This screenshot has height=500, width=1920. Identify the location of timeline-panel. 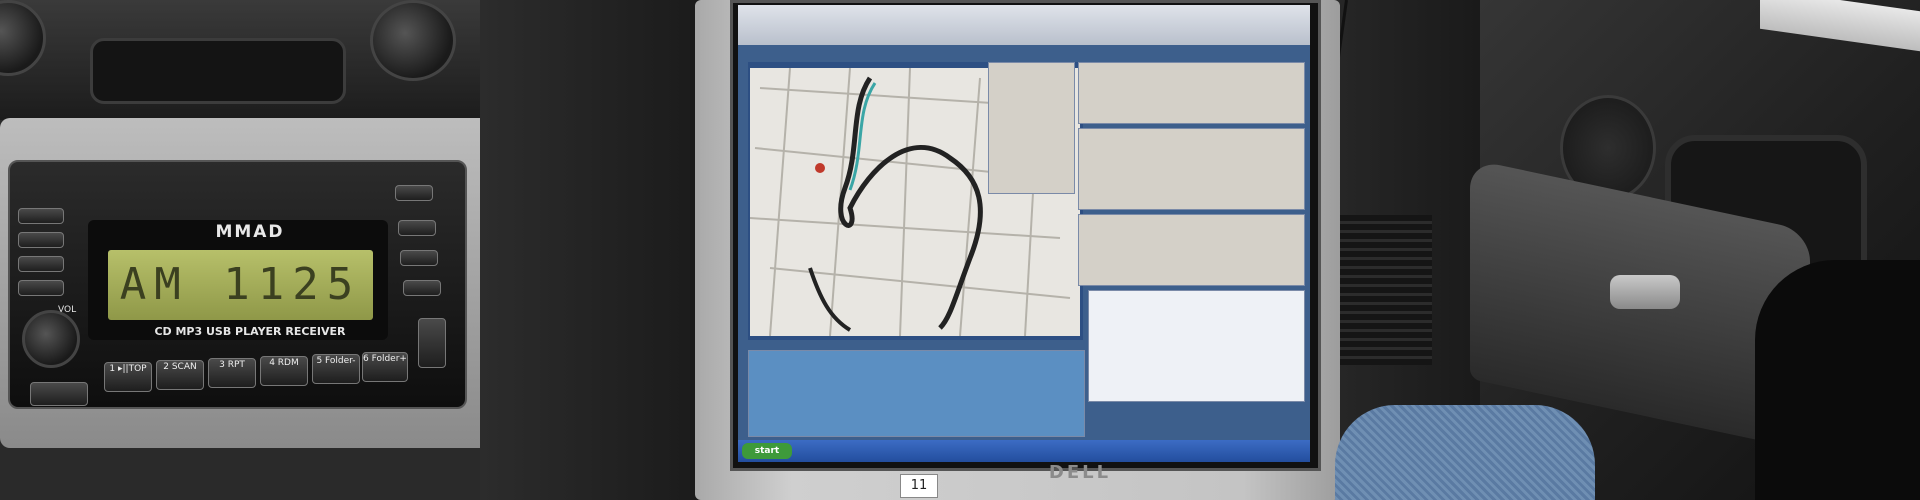
(916, 393).